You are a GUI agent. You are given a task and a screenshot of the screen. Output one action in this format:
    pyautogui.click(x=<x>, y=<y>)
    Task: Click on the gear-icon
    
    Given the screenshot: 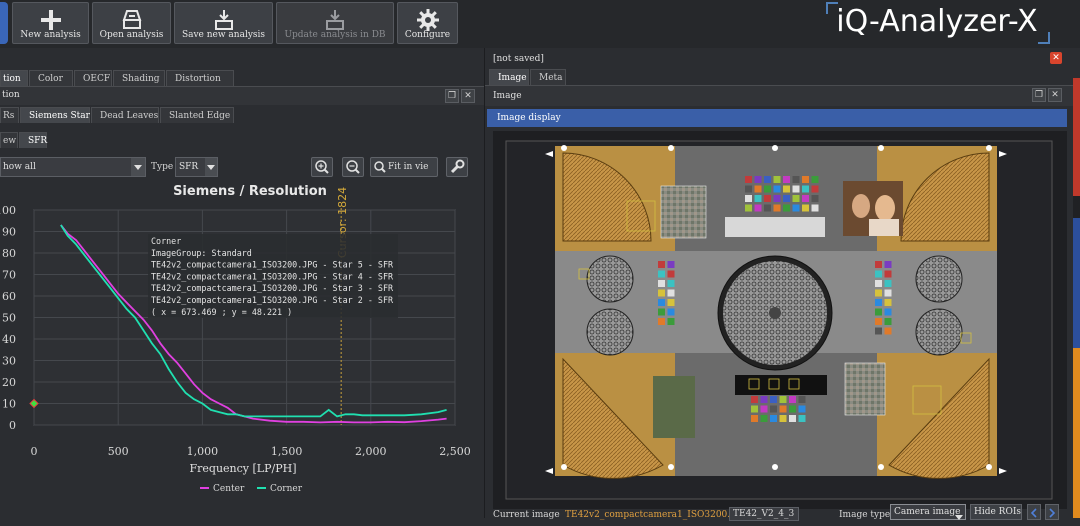 What is the action you would take?
    pyautogui.click(x=427, y=20)
    